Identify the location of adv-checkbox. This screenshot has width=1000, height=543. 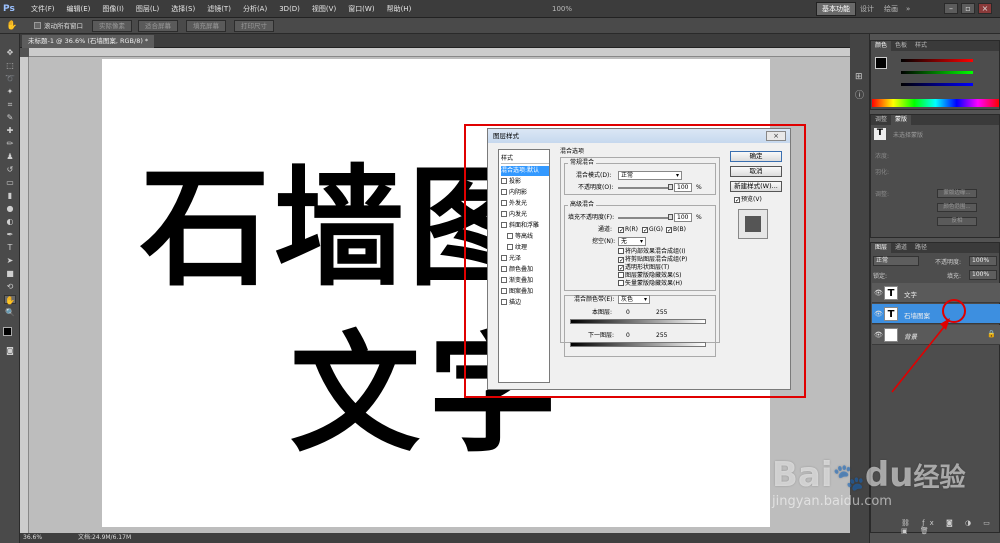
(621, 275).